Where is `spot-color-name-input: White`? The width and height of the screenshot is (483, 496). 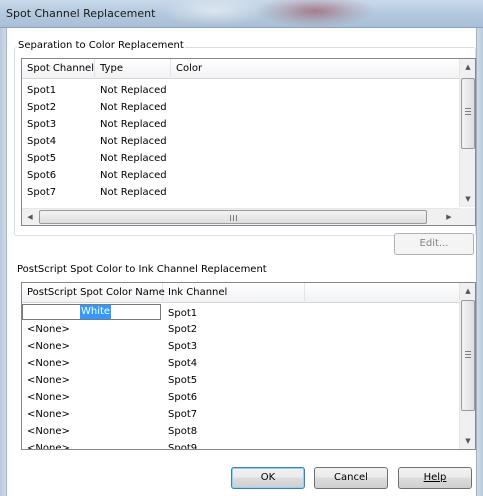 spot-color-name-input: White is located at coordinates (91, 312).